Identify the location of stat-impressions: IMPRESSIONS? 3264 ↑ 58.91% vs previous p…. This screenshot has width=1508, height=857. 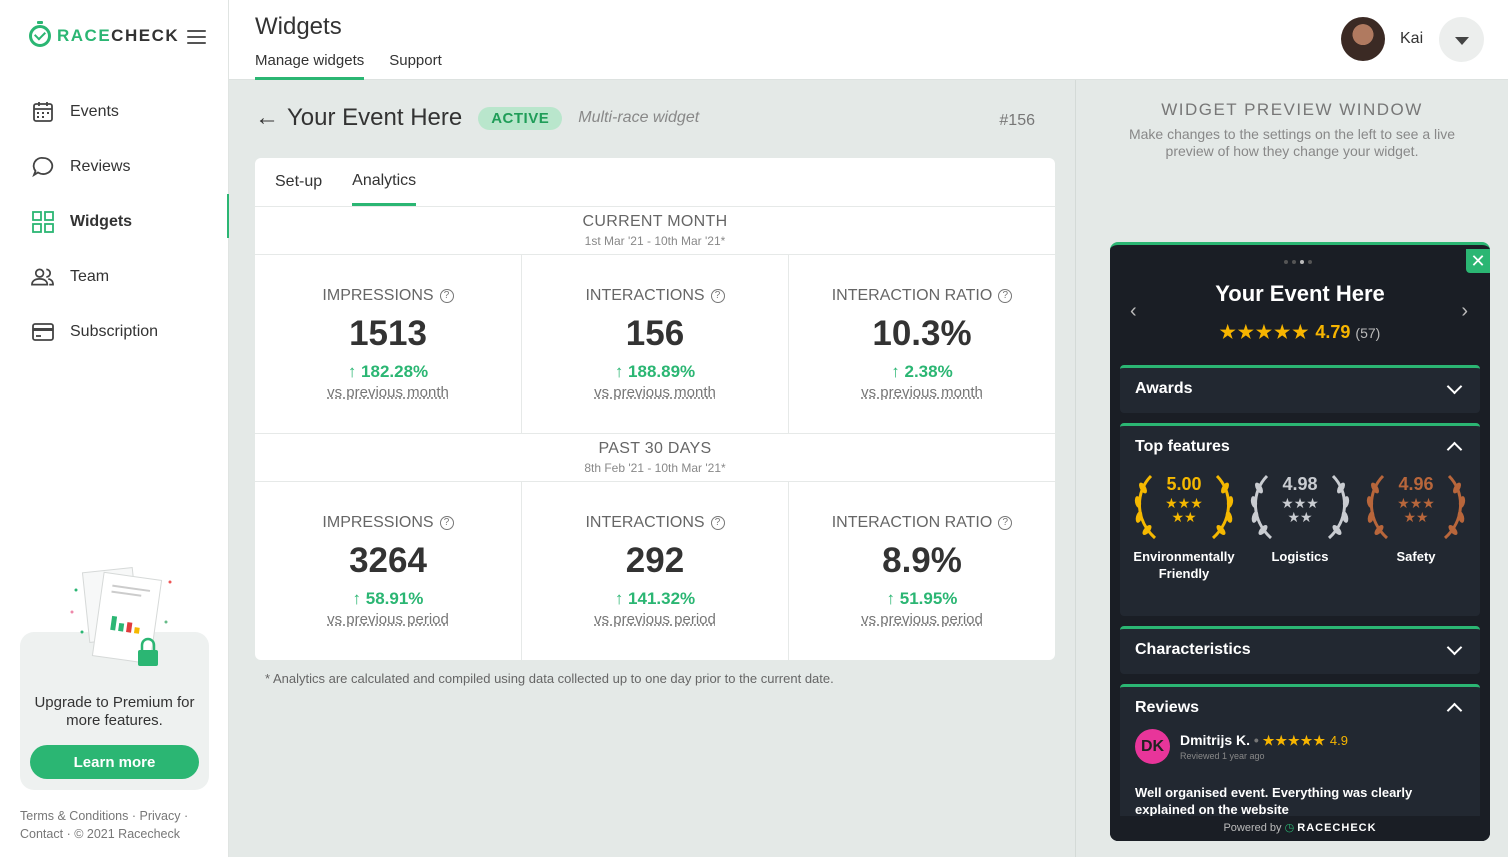
(388, 571).